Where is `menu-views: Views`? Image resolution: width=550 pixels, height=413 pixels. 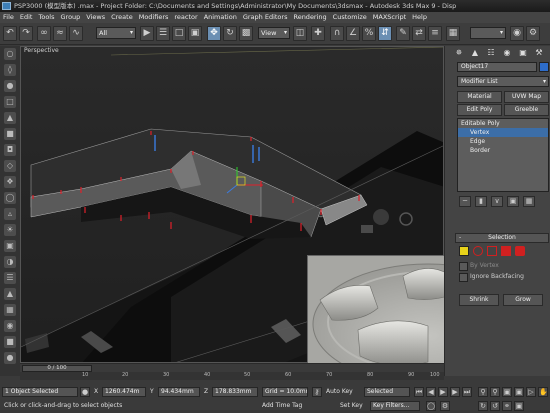 menu-views: Views is located at coordinates (95, 17).